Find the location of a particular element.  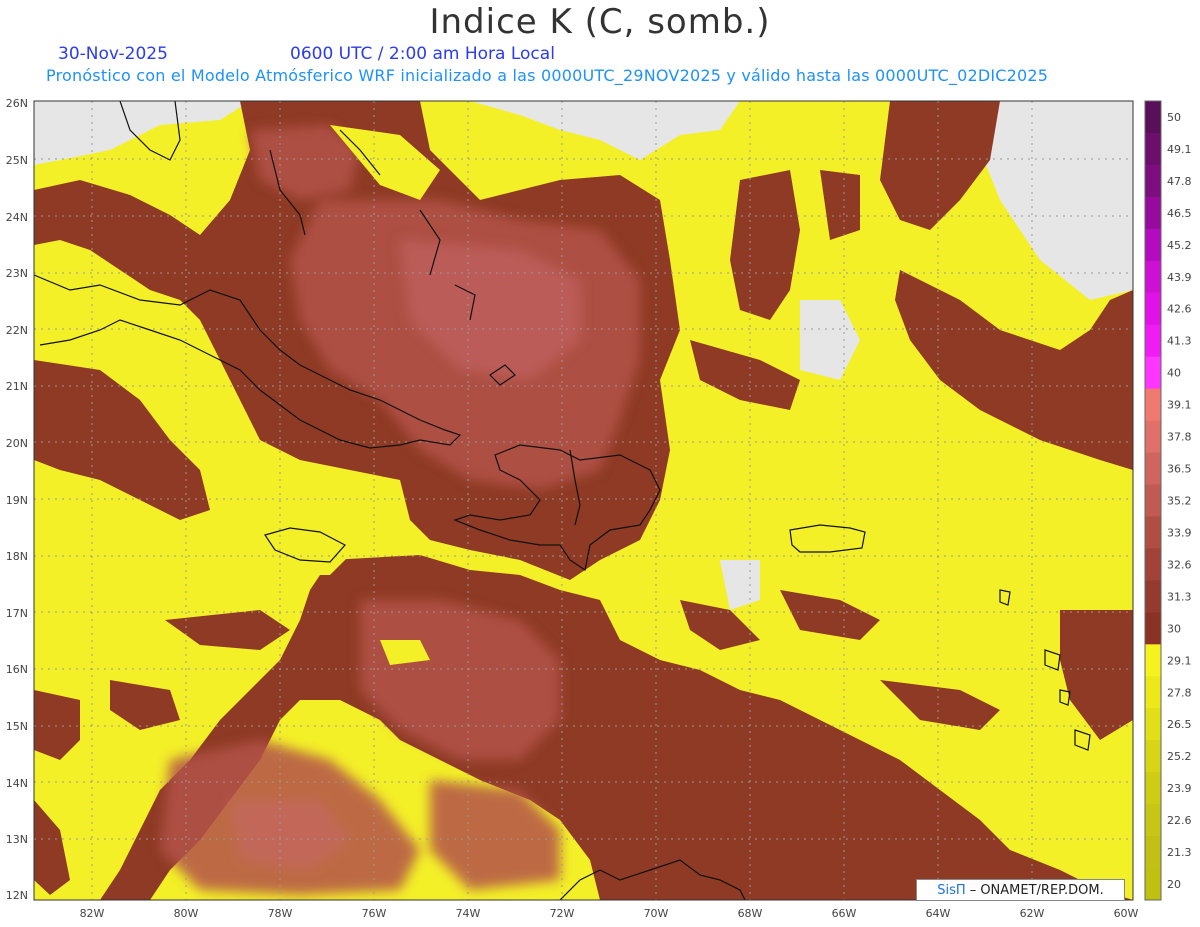

lat-label: 20N is located at coordinates (17, 443).